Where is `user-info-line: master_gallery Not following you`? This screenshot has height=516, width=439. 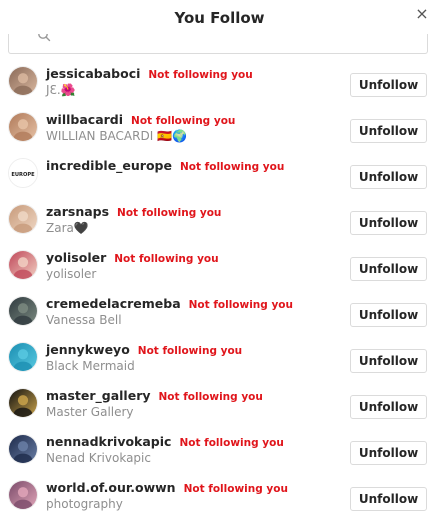 user-info-line: master_gallery Not following you is located at coordinates (192, 395).